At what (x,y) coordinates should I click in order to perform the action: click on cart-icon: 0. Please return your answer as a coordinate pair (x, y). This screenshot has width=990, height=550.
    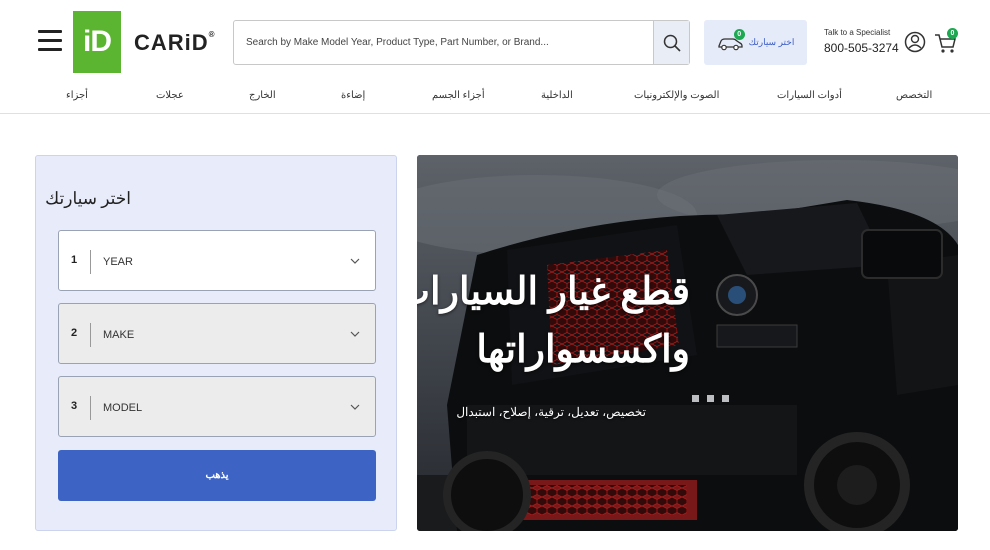
    Looking at the image, I should click on (947, 41).